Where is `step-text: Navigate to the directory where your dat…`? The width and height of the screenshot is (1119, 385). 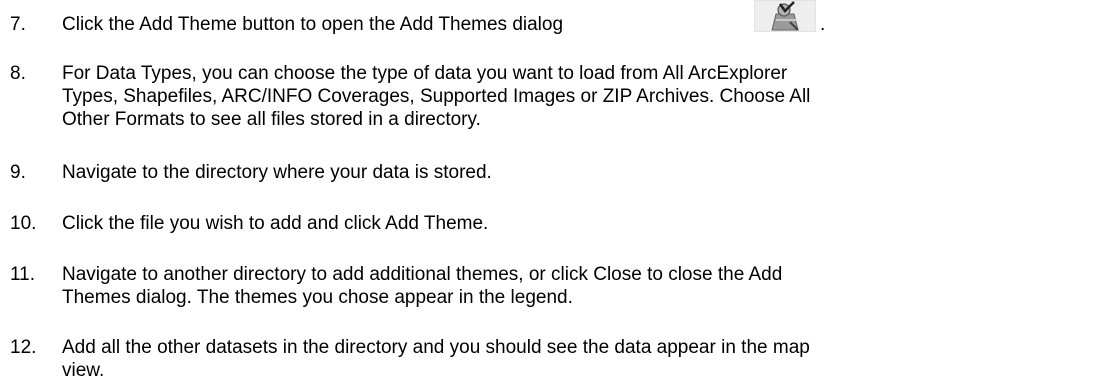 step-text: Navigate to the directory where your dat… is located at coordinates (587, 172).